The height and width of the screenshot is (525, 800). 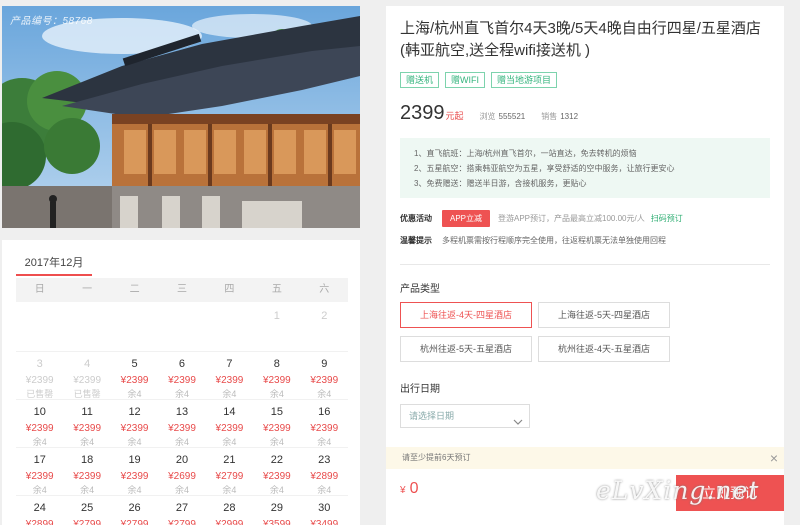 I want to click on day-price: ¥3599, so click(x=276, y=522).